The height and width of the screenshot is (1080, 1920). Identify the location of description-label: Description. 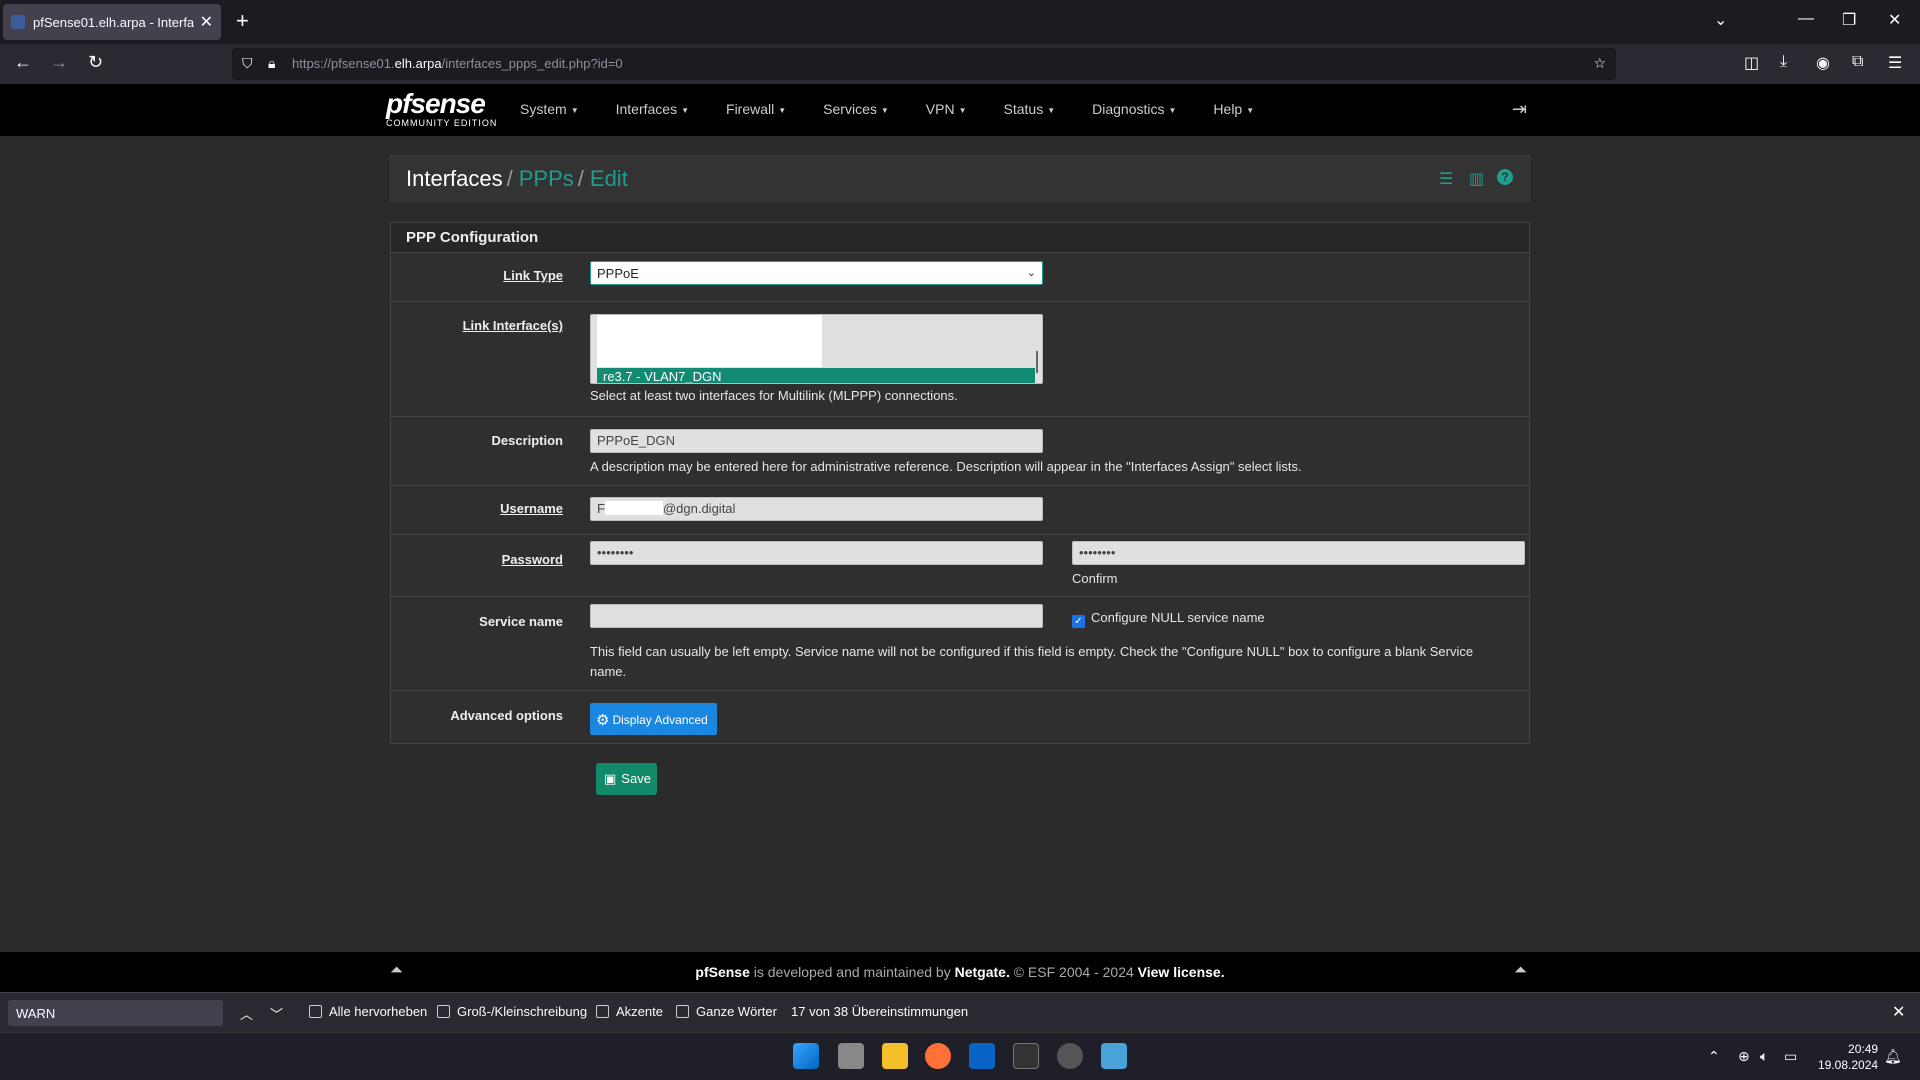
(527, 440).